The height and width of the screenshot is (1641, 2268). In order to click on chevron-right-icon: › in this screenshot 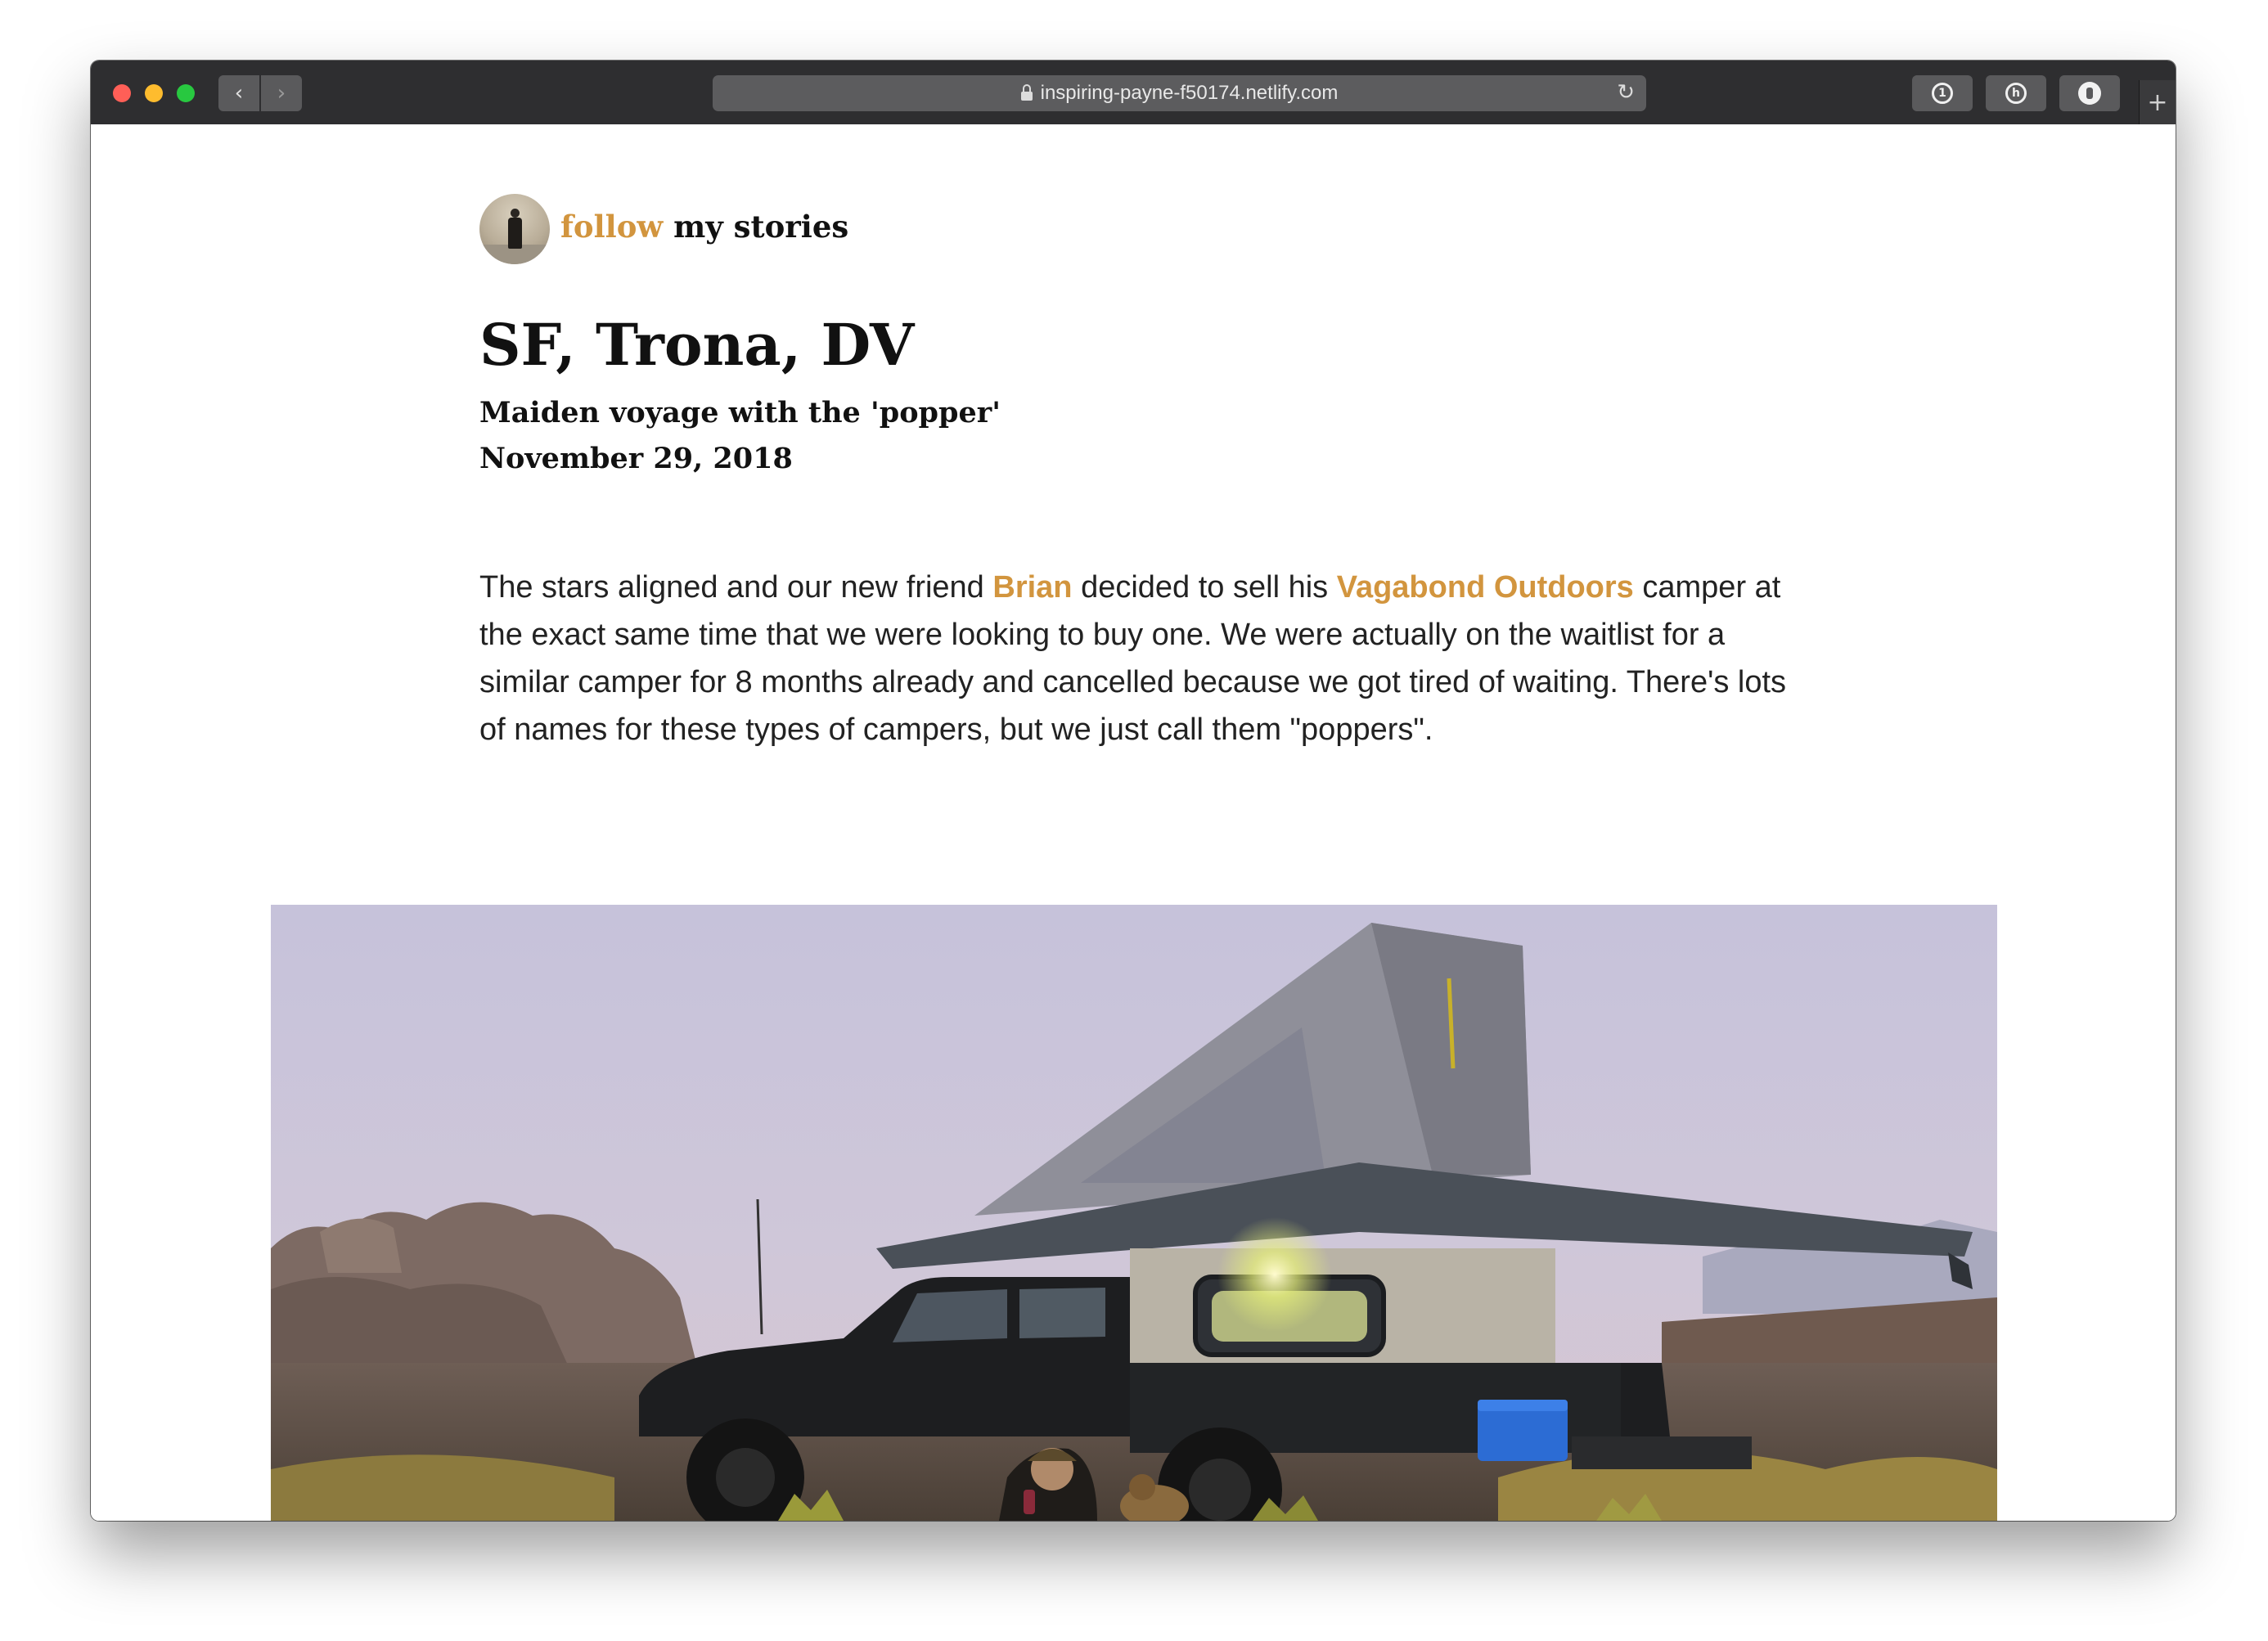, I will do `click(282, 93)`.